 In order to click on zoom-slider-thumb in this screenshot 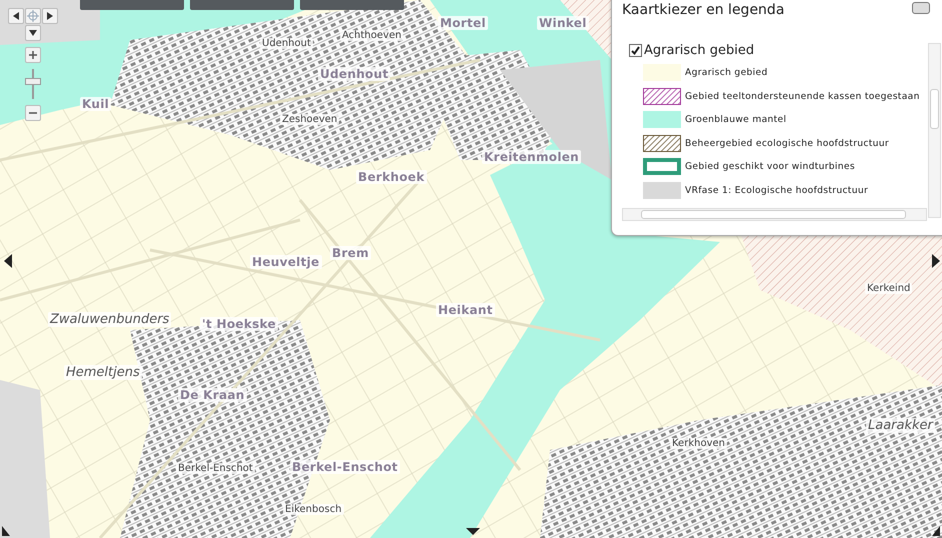, I will do `click(33, 82)`.